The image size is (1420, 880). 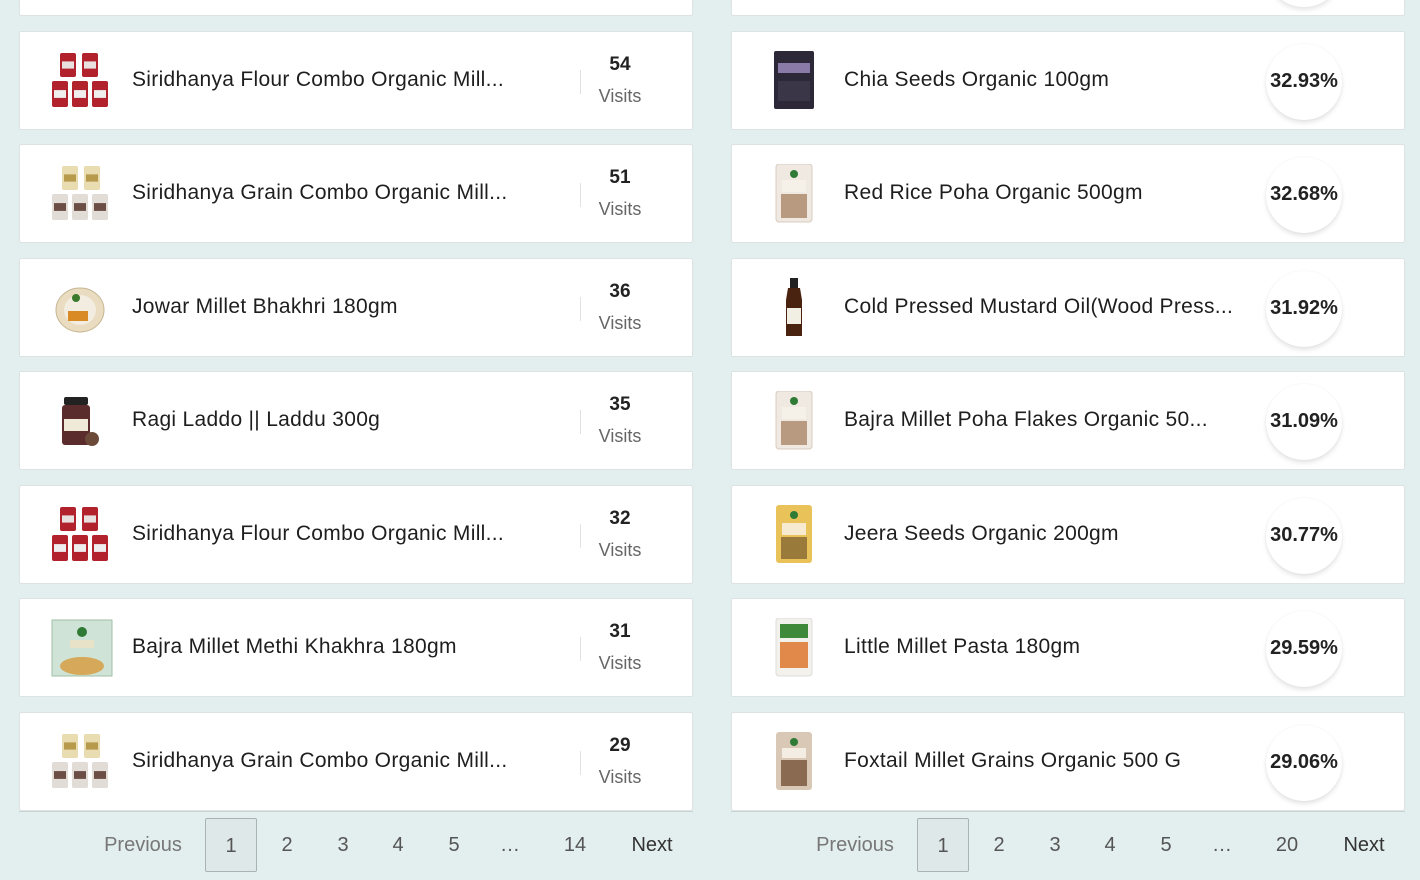 I want to click on percent-circle: 32.93%, so click(x=1304, y=82).